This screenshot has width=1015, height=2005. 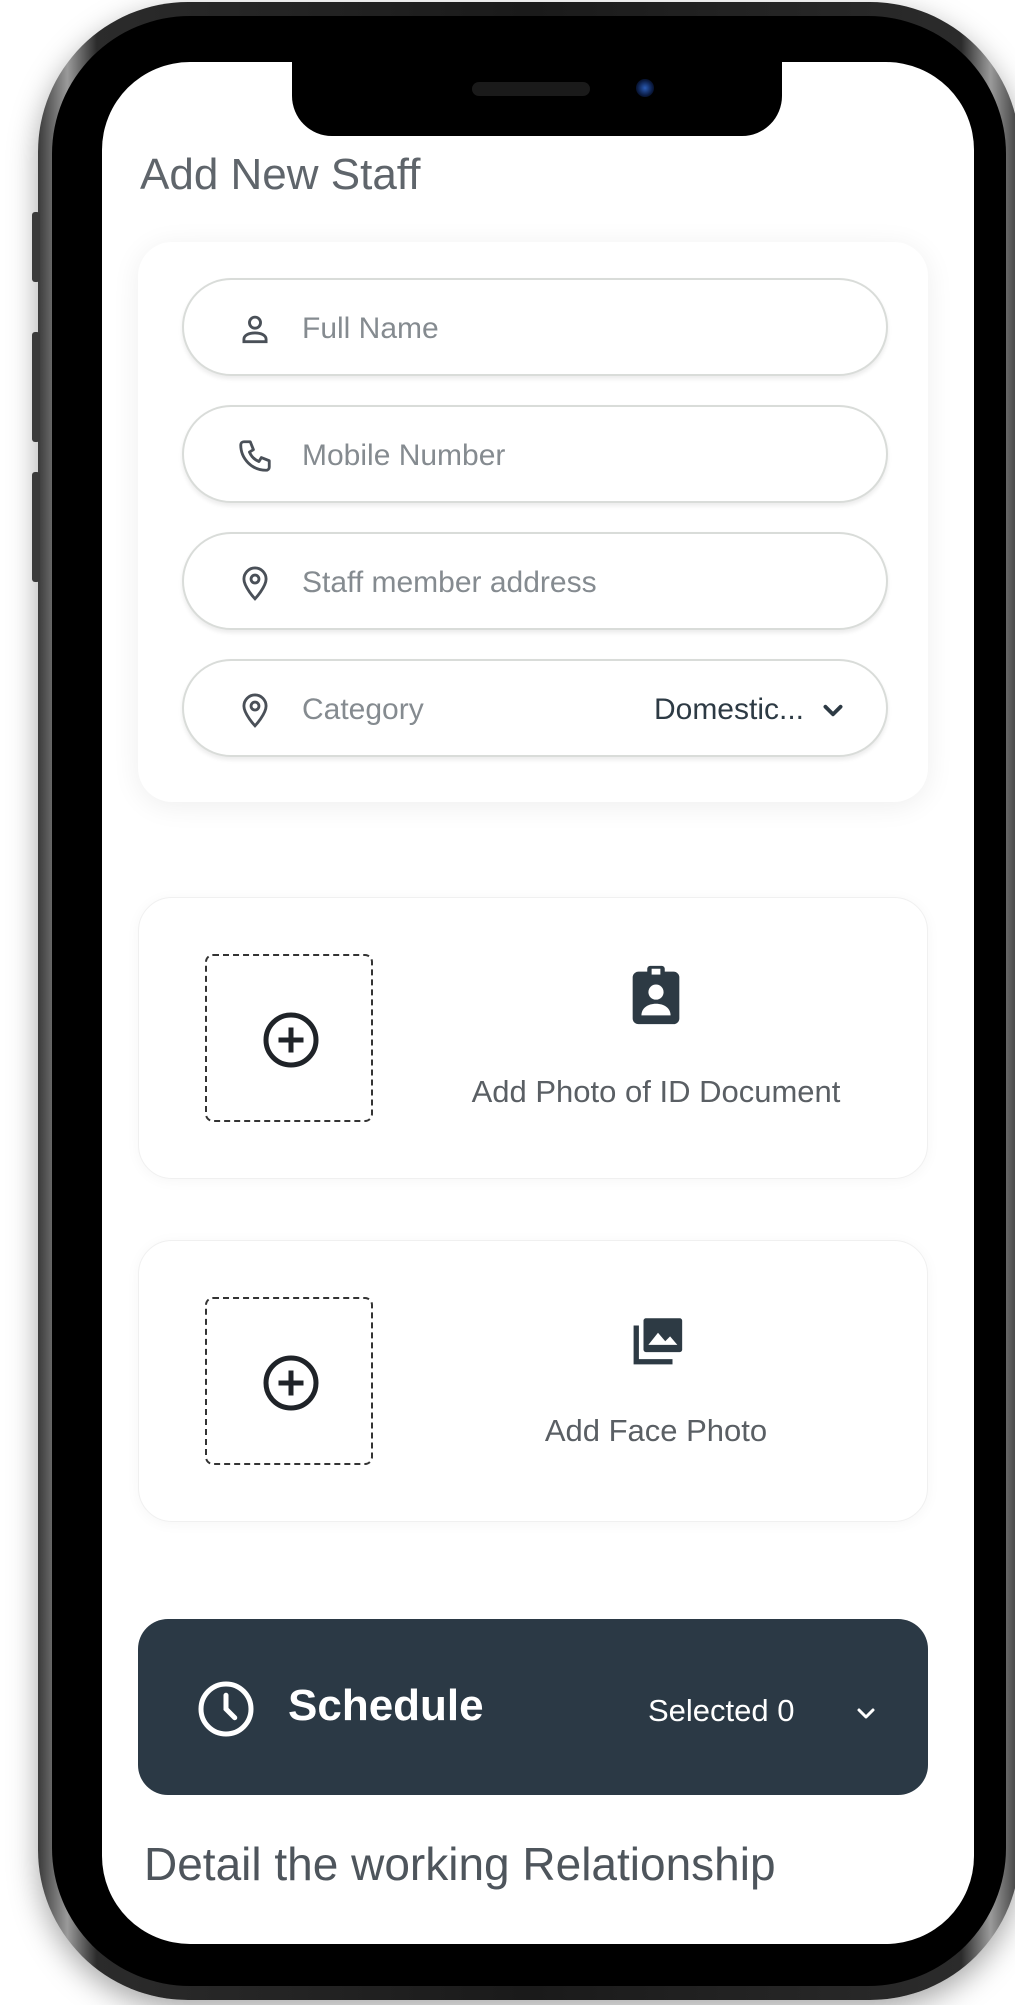 What do you see at coordinates (656, 1091) in the screenshot?
I see `id-document-label: Add Photo of ID Document` at bounding box center [656, 1091].